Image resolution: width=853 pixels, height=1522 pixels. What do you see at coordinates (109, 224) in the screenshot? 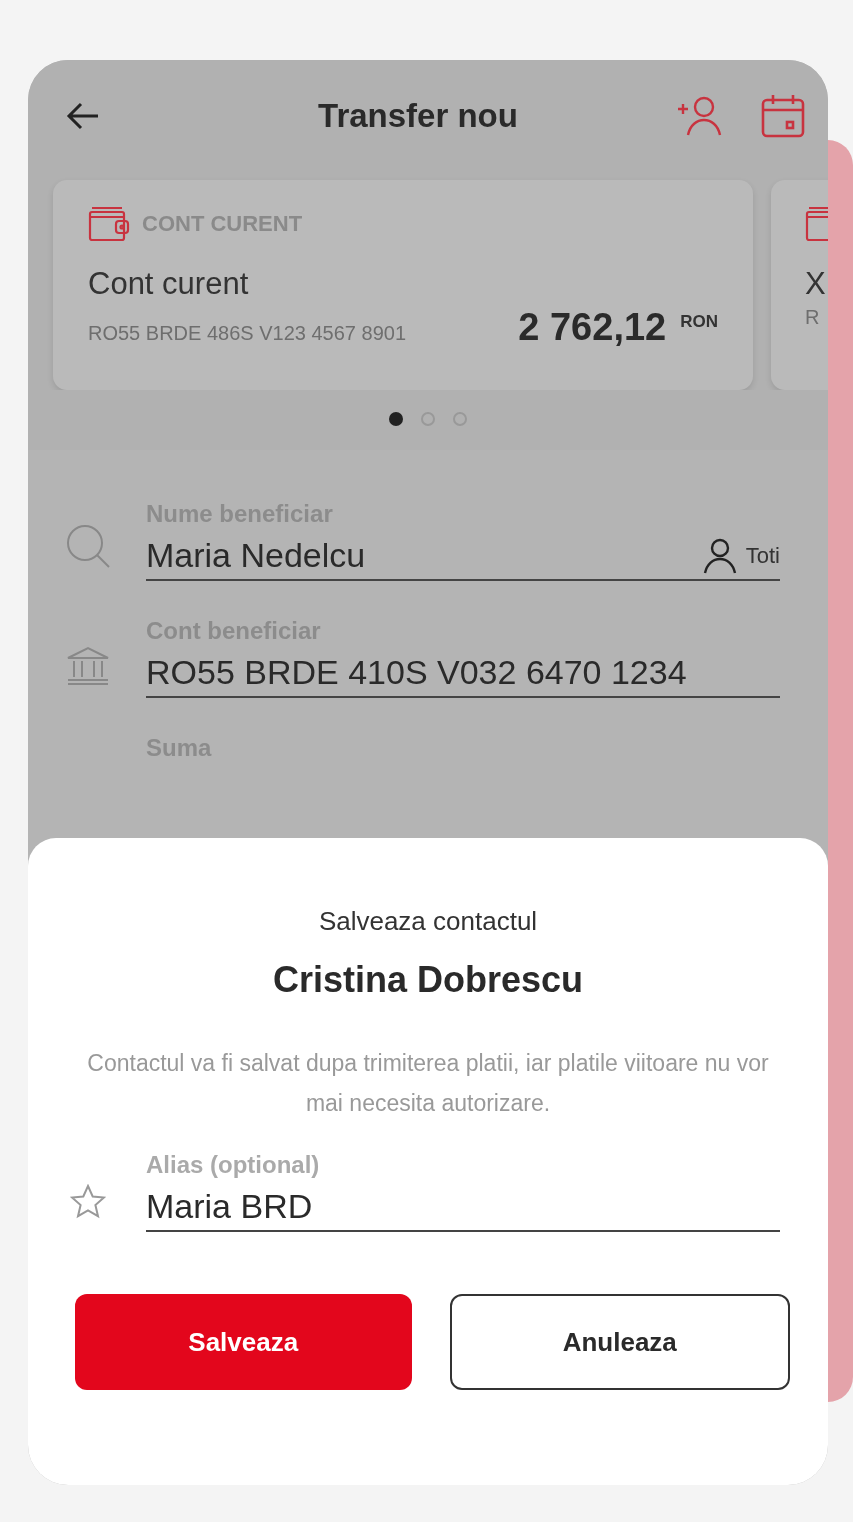
I see `wallet-icon` at bounding box center [109, 224].